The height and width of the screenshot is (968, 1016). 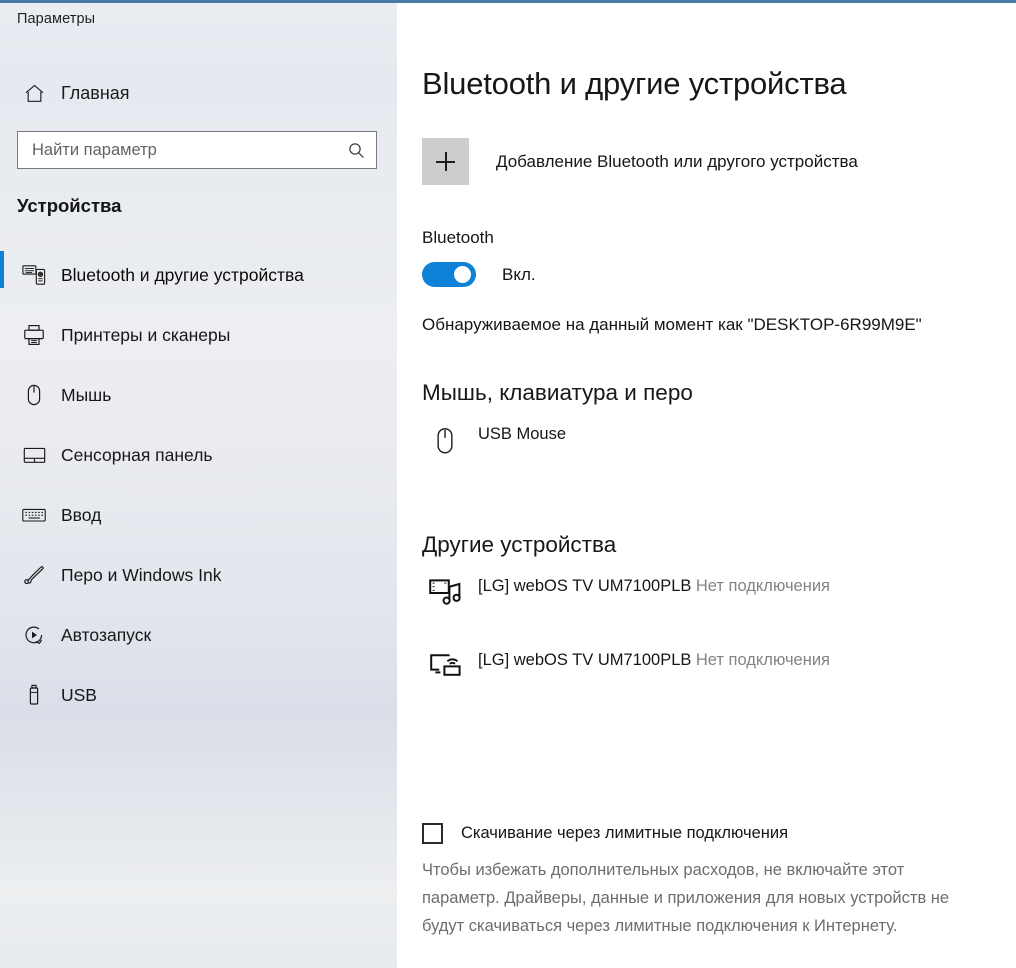 I want to click on window-accent-line, so click(x=508, y=1).